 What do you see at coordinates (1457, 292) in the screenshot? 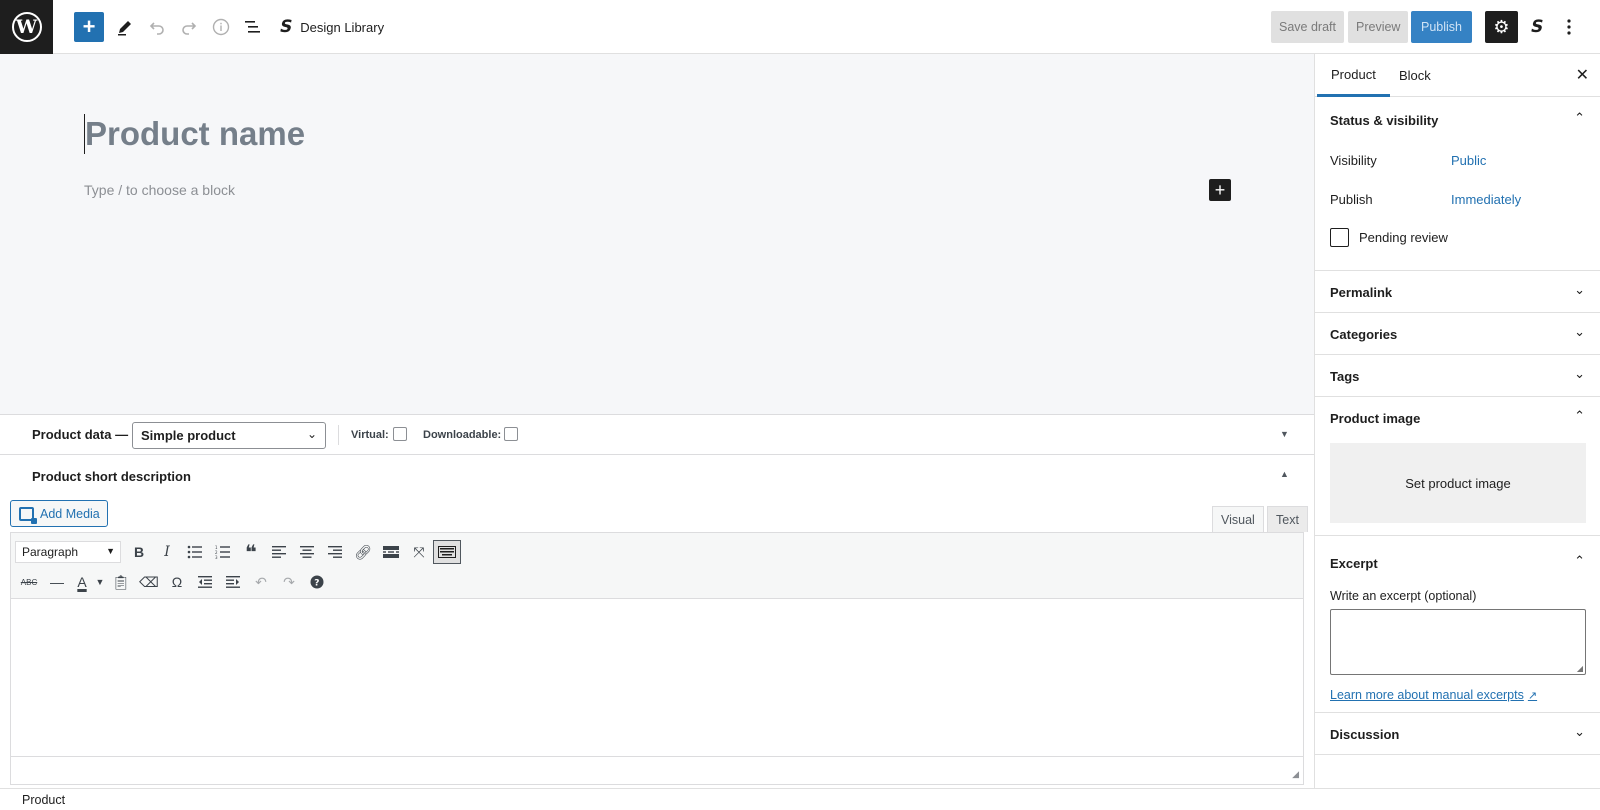
I see `panel-permalink: Permalink ⌄` at bounding box center [1457, 292].